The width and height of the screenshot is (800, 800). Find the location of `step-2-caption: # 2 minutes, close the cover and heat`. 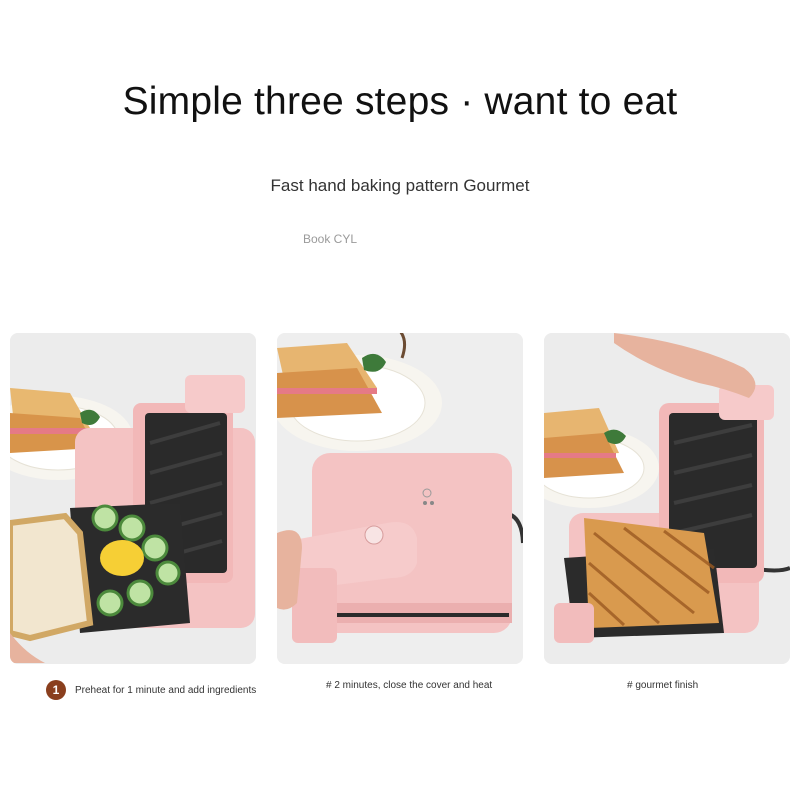

step-2-caption: # 2 minutes, close the cover and heat is located at coordinates (409, 685).